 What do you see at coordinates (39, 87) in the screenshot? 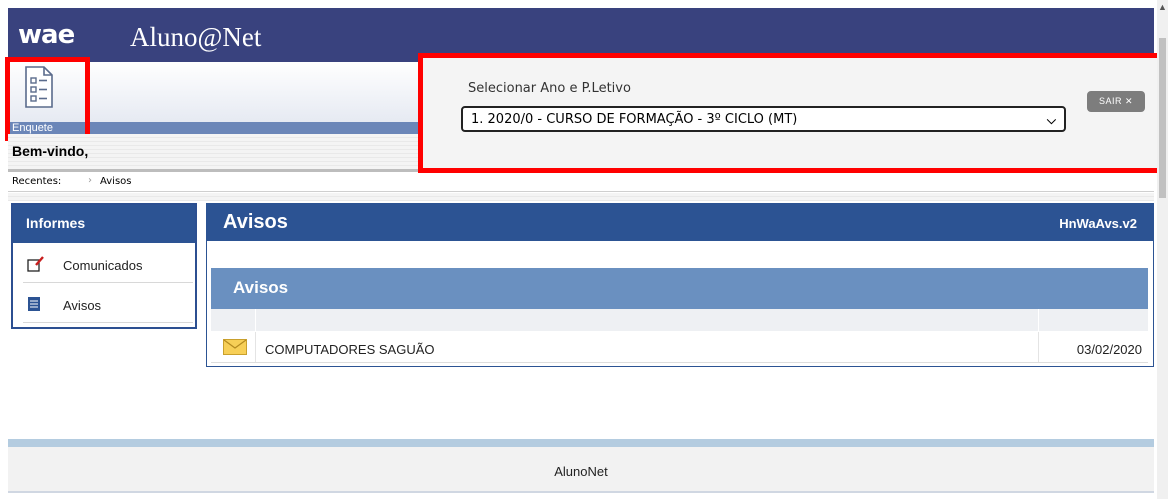
I see `survey-form-icon` at bounding box center [39, 87].